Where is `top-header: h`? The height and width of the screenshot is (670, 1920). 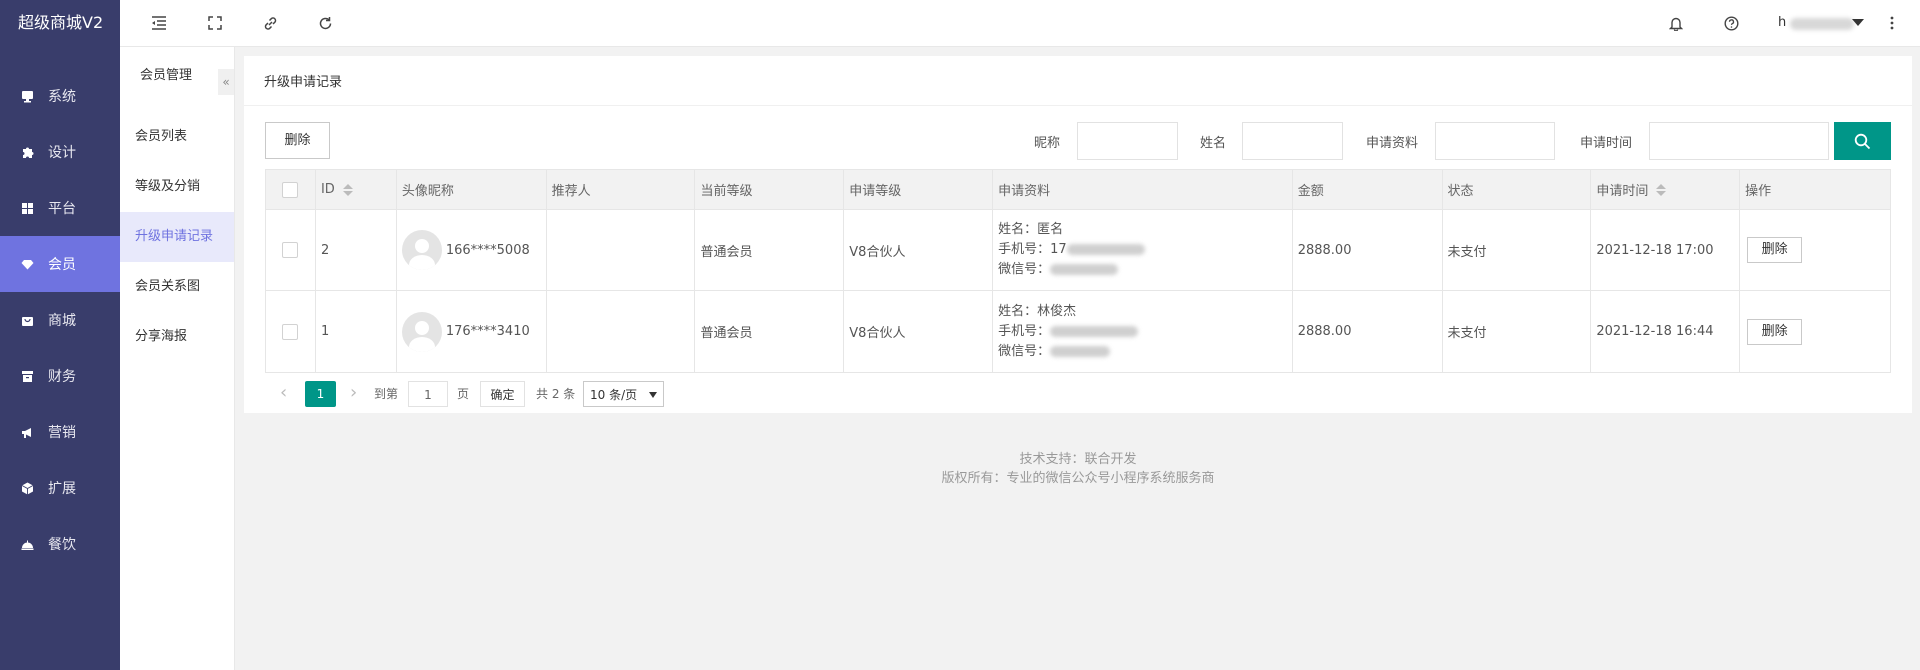 top-header: h is located at coordinates (1020, 23).